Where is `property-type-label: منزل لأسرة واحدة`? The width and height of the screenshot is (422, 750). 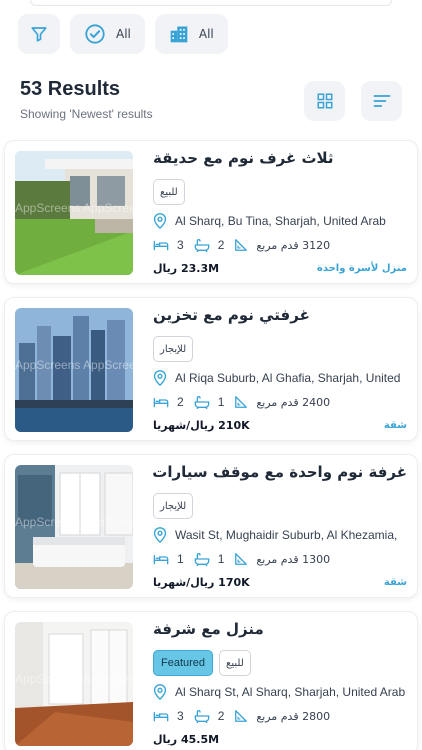 property-type-label: منزل لأسرة واحدة is located at coordinates (361, 268).